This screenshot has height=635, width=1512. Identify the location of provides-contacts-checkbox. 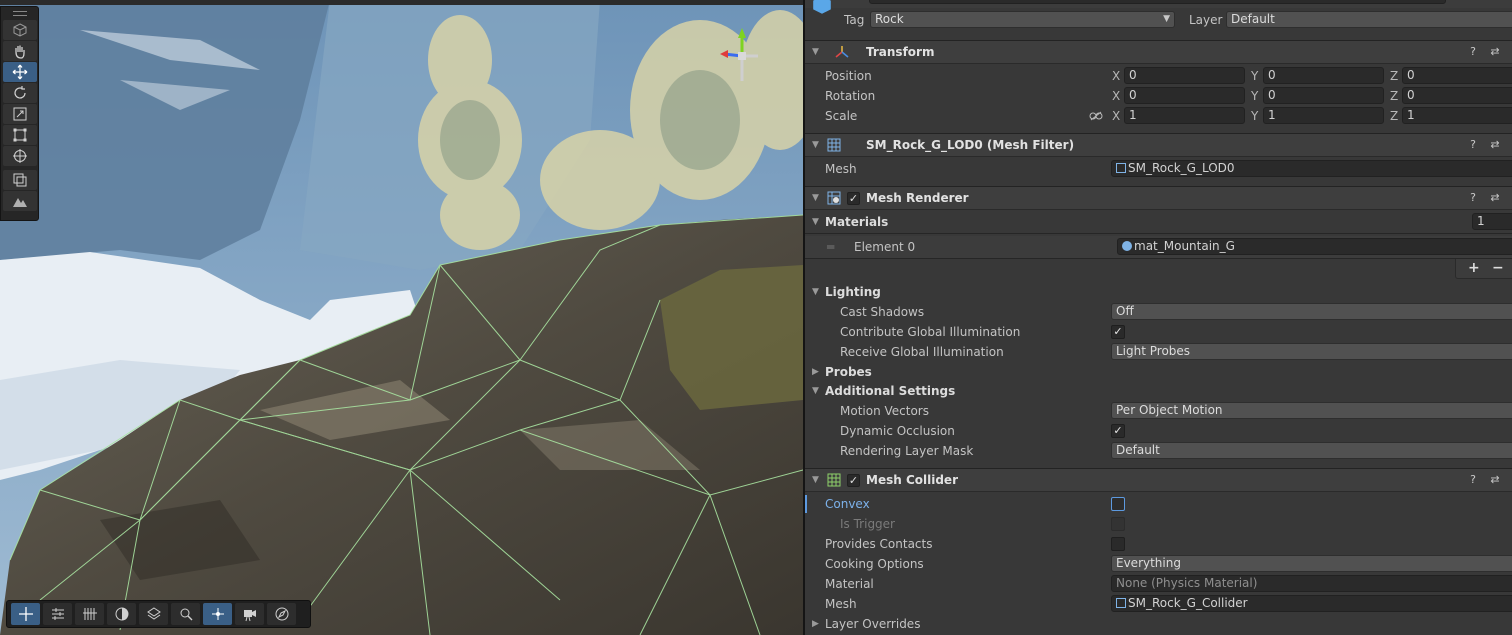
(1118, 544).